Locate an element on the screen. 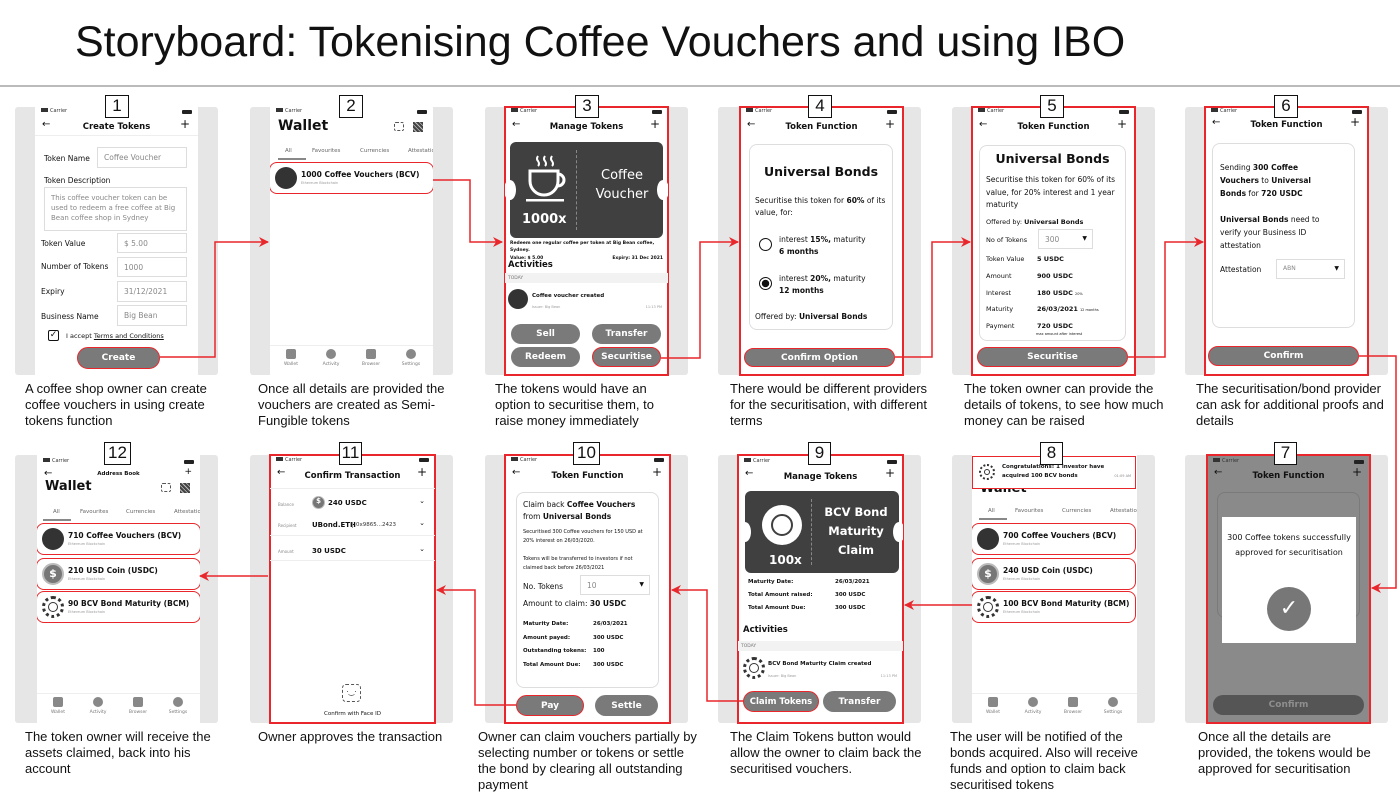  attestation-select: ABN is located at coordinates (1310, 269).